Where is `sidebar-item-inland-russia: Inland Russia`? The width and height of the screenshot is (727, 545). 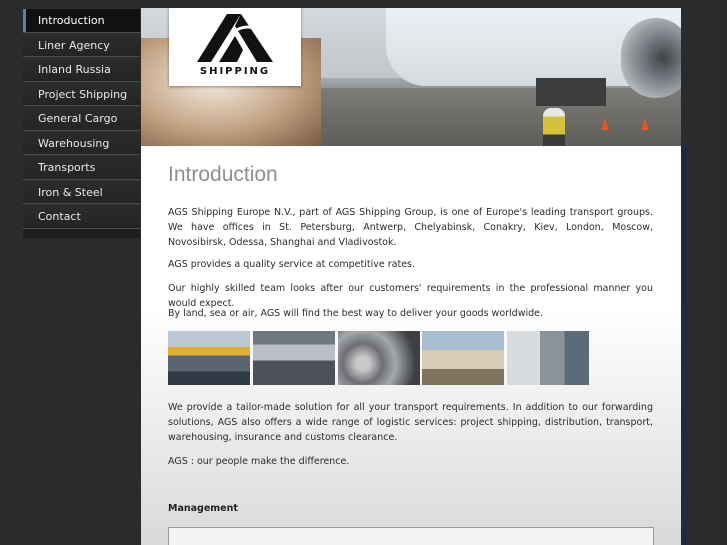 sidebar-item-inland-russia: Inland Russia is located at coordinates (81, 69).